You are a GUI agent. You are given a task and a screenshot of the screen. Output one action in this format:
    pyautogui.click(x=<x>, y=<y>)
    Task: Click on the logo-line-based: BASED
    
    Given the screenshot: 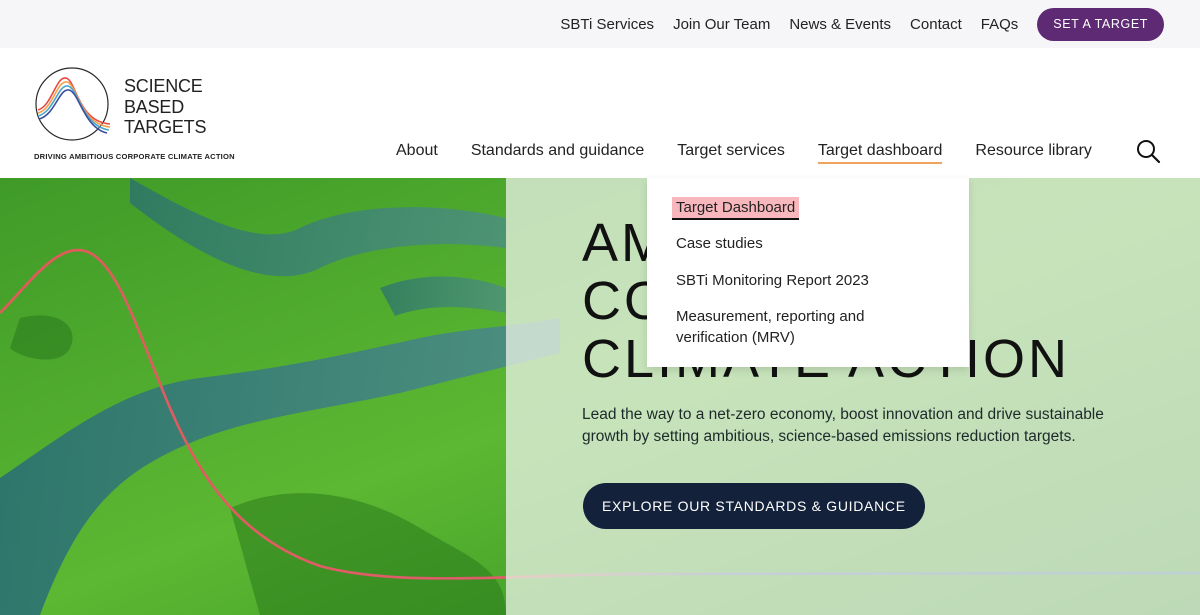 What is the action you would take?
    pyautogui.click(x=154, y=106)
    